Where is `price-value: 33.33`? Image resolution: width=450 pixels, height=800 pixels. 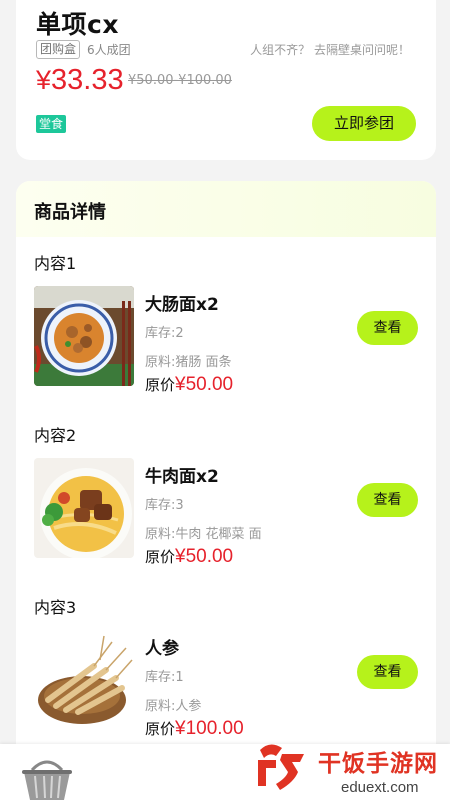
price-value: 33.33 is located at coordinates (87, 80).